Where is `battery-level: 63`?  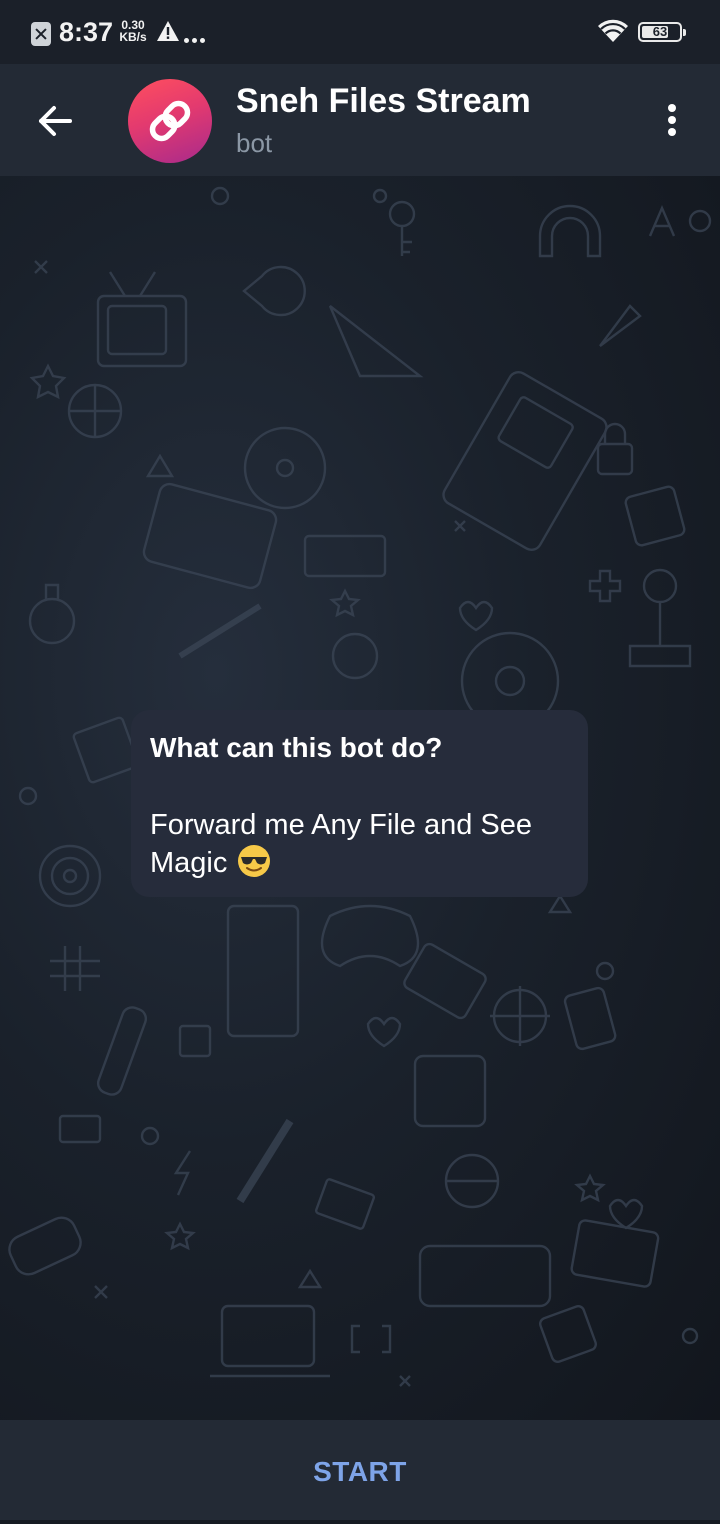 battery-level: 63 is located at coordinates (660, 31).